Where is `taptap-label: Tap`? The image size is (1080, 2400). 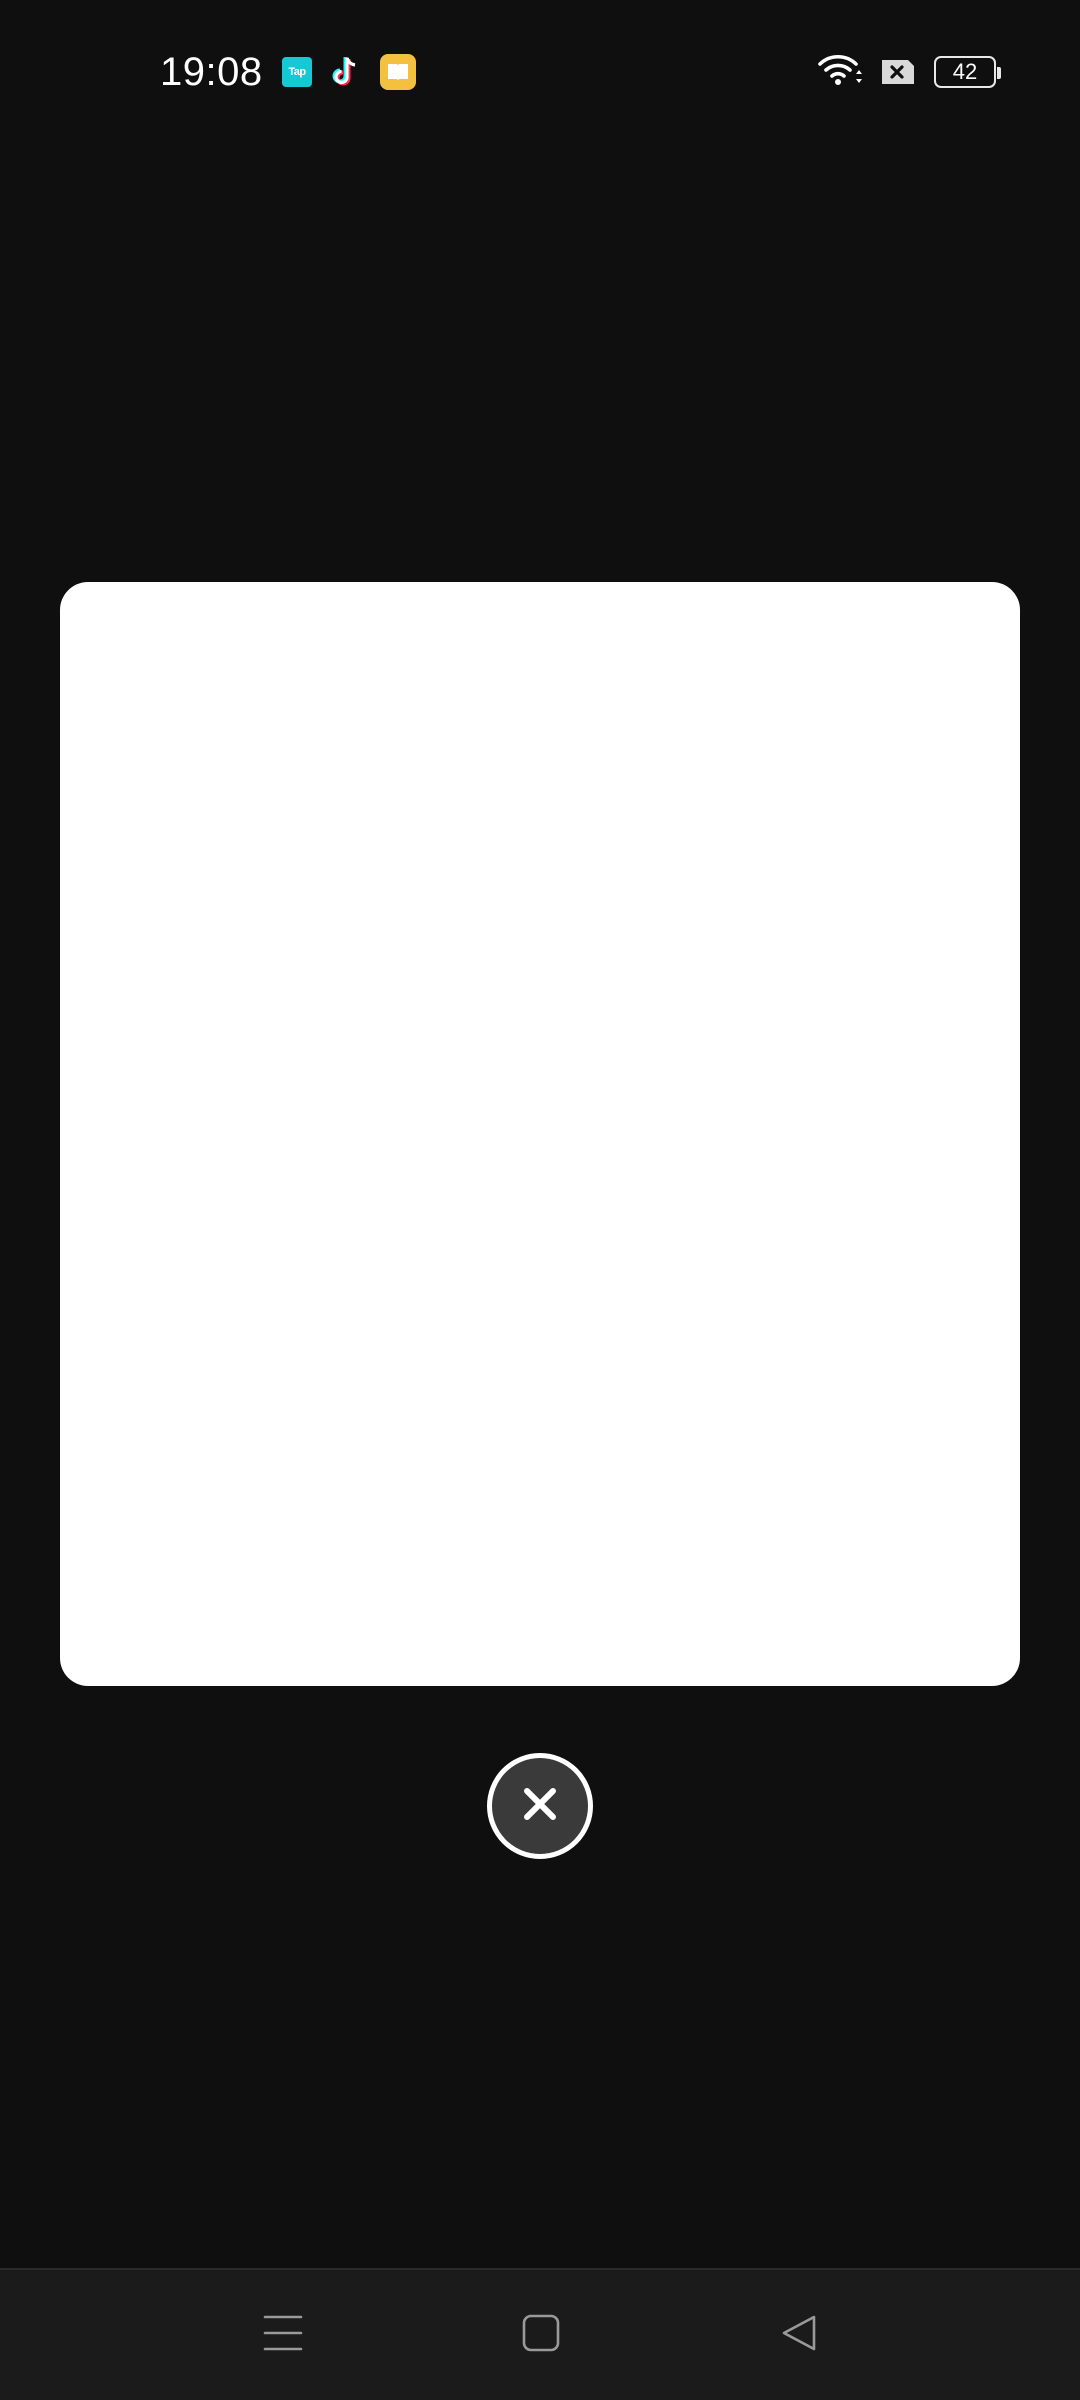 taptap-label: Tap is located at coordinates (297, 72).